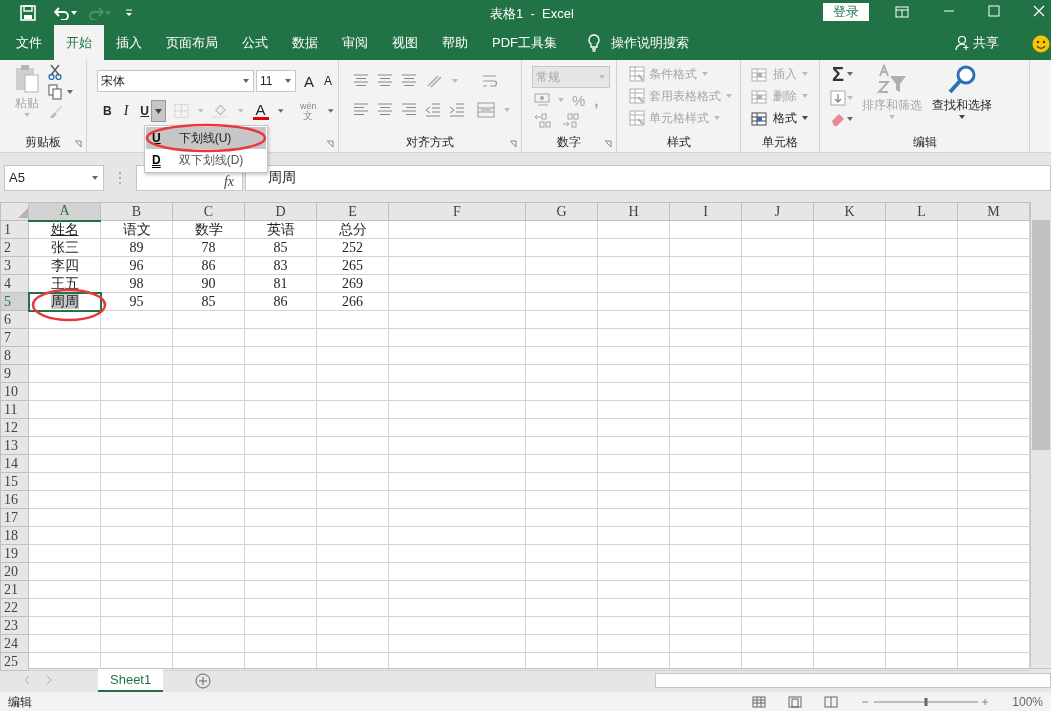  I want to click on formula-field: 周周, so click(648, 178).